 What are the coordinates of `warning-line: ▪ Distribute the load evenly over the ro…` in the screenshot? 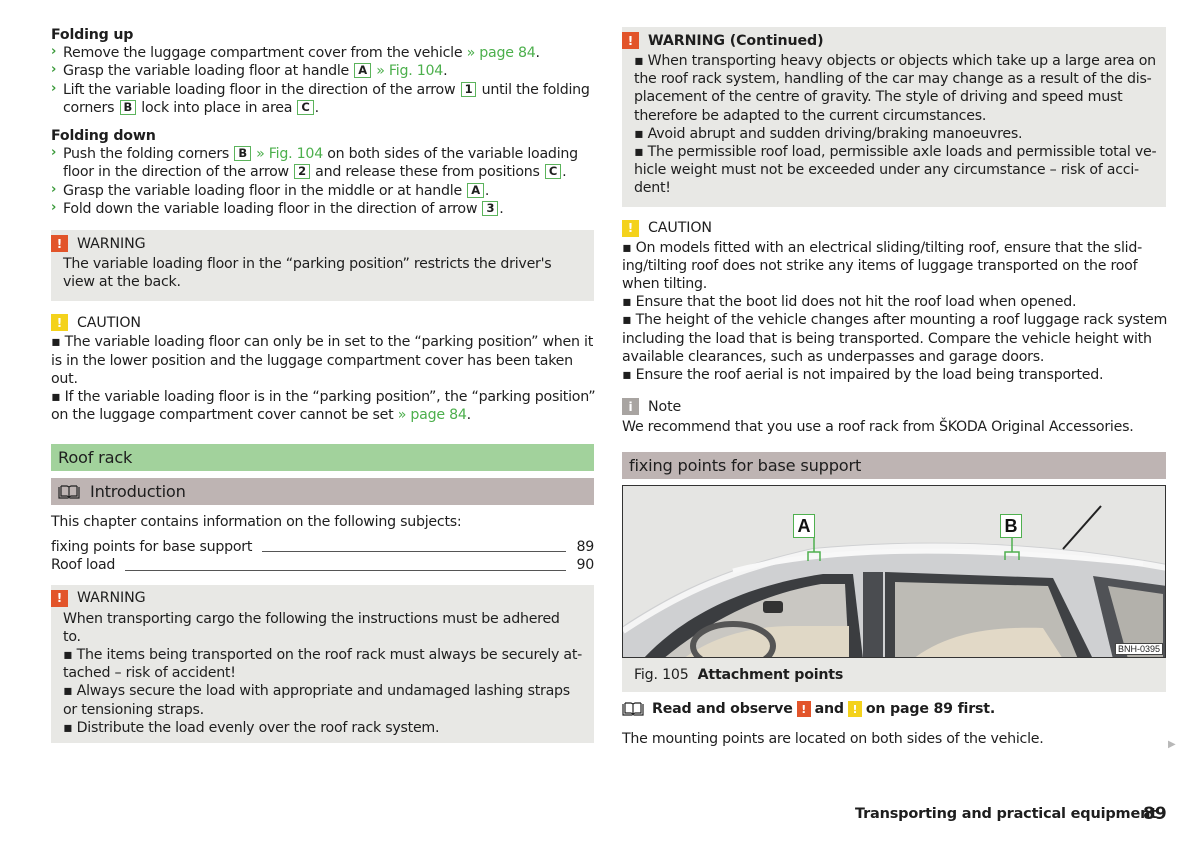 It's located at (251, 727).